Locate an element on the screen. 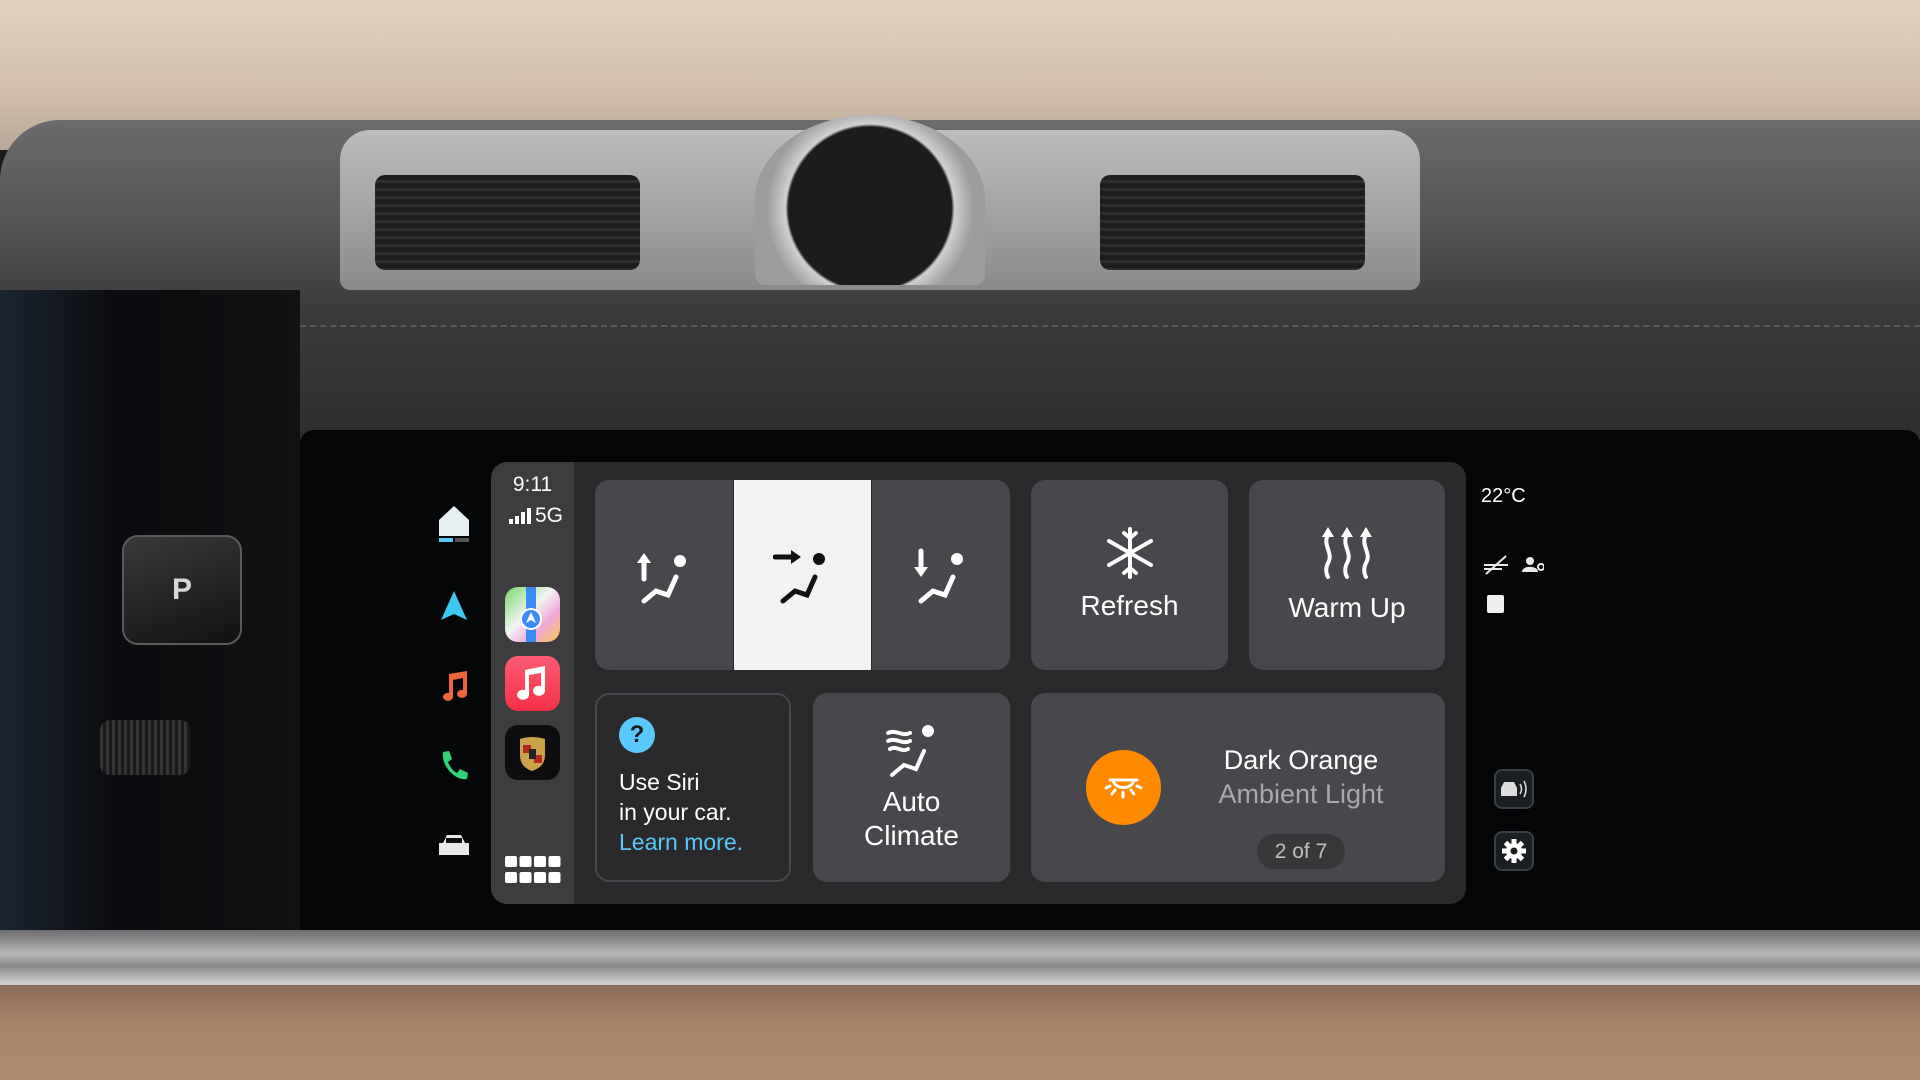 The width and height of the screenshot is (1920, 1080). question-icon: ? is located at coordinates (637, 735).